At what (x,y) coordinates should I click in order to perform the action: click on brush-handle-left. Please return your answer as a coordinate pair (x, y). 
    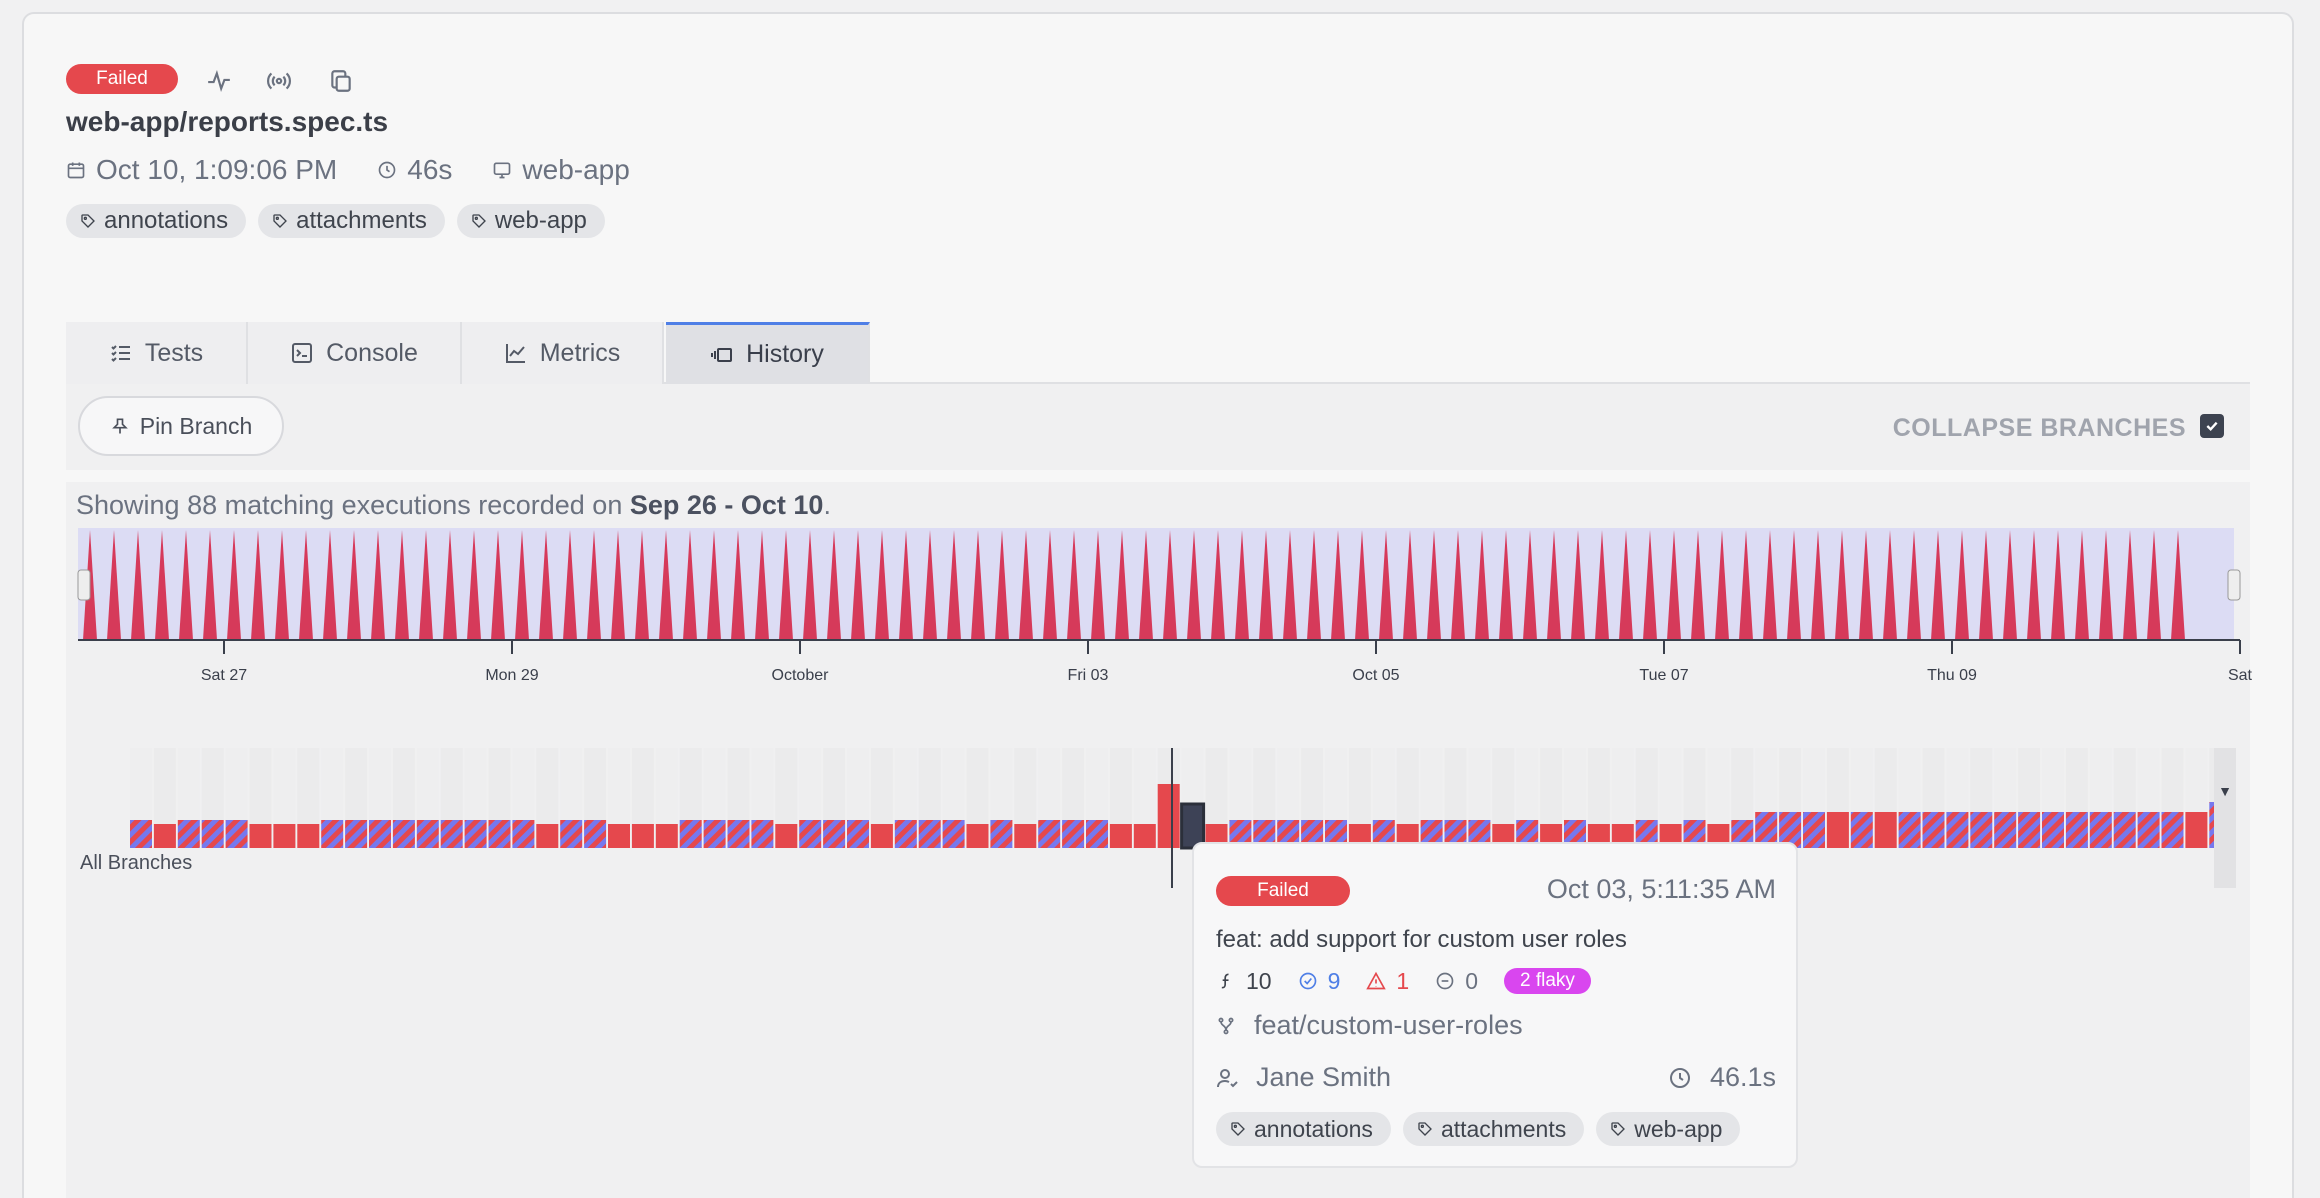
    Looking at the image, I should click on (84, 585).